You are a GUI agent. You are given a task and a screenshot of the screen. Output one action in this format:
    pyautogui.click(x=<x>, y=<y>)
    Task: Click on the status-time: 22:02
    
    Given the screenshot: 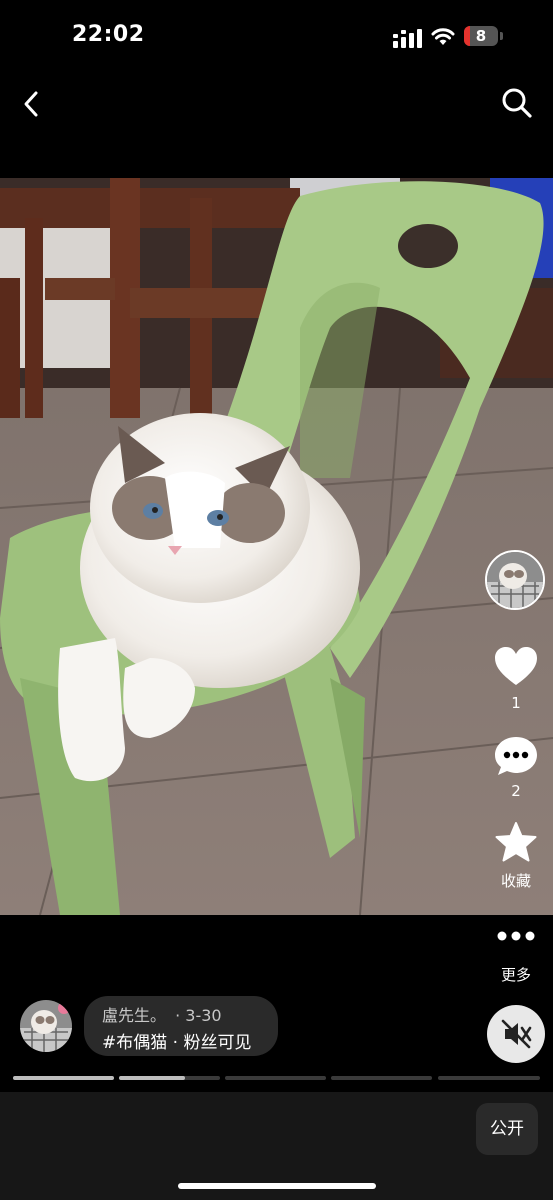 What is the action you would take?
    pyautogui.click(x=108, y=34)
    